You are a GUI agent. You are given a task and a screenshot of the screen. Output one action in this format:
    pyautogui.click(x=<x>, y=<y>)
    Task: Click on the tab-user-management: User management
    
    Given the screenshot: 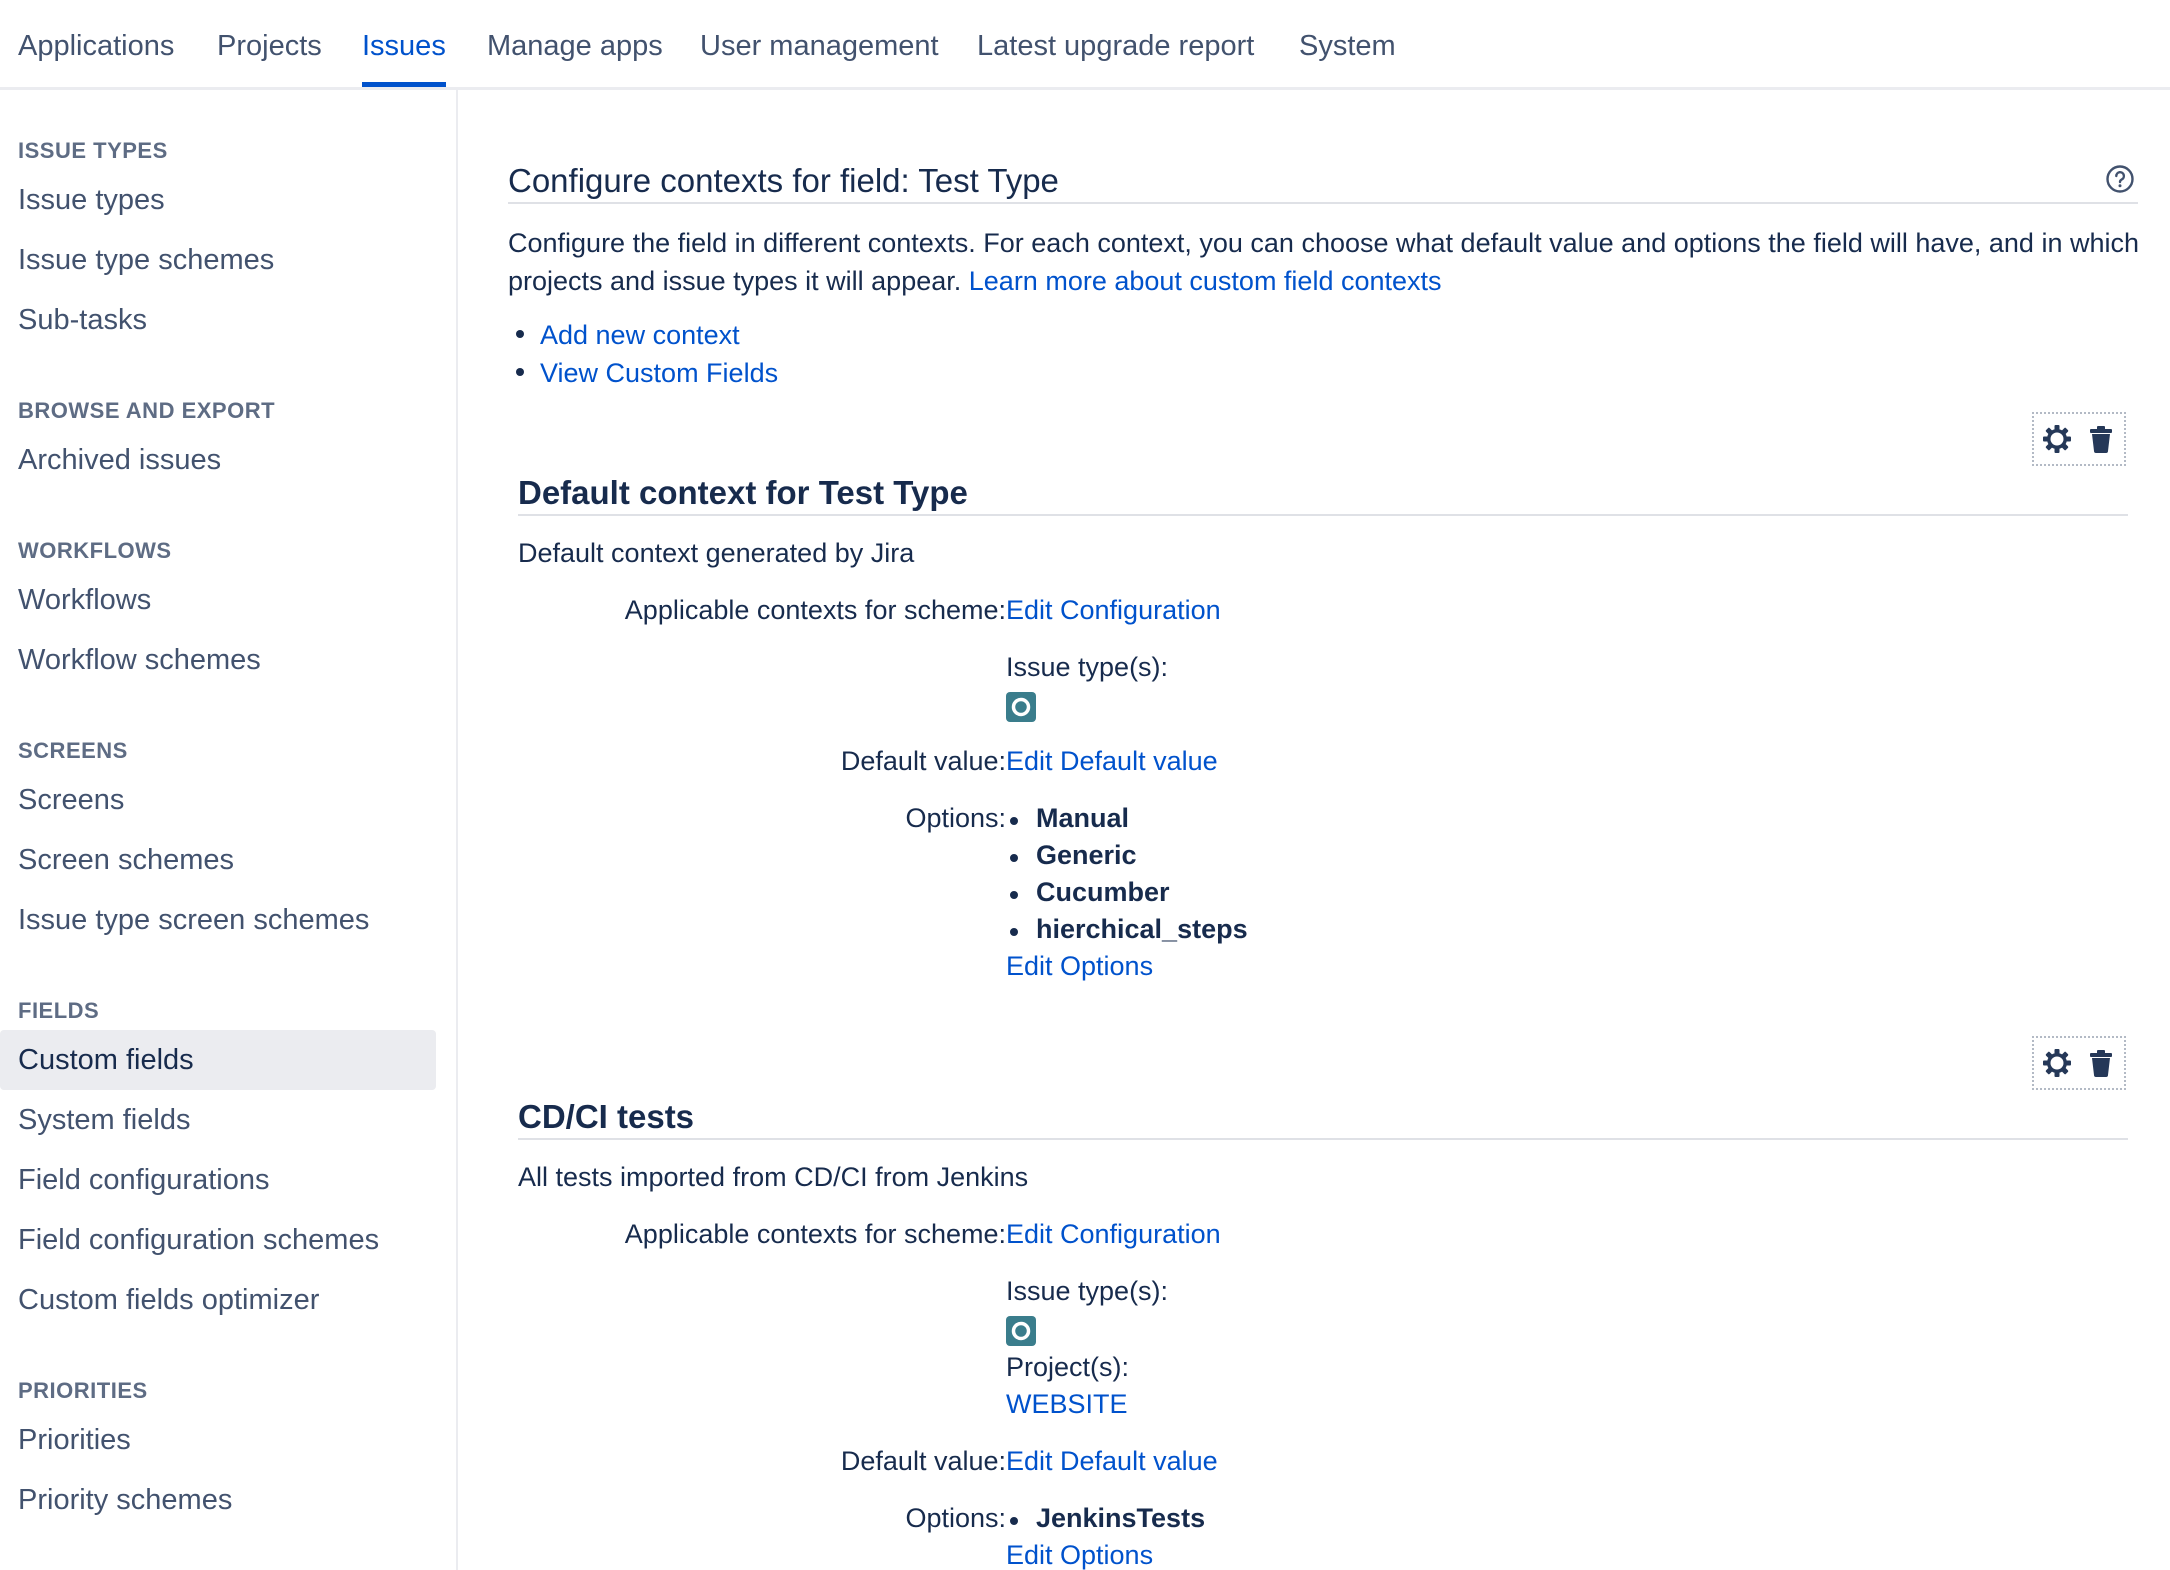 What is the action you would take?
    pyautogui.click(x=819, y=46)
    